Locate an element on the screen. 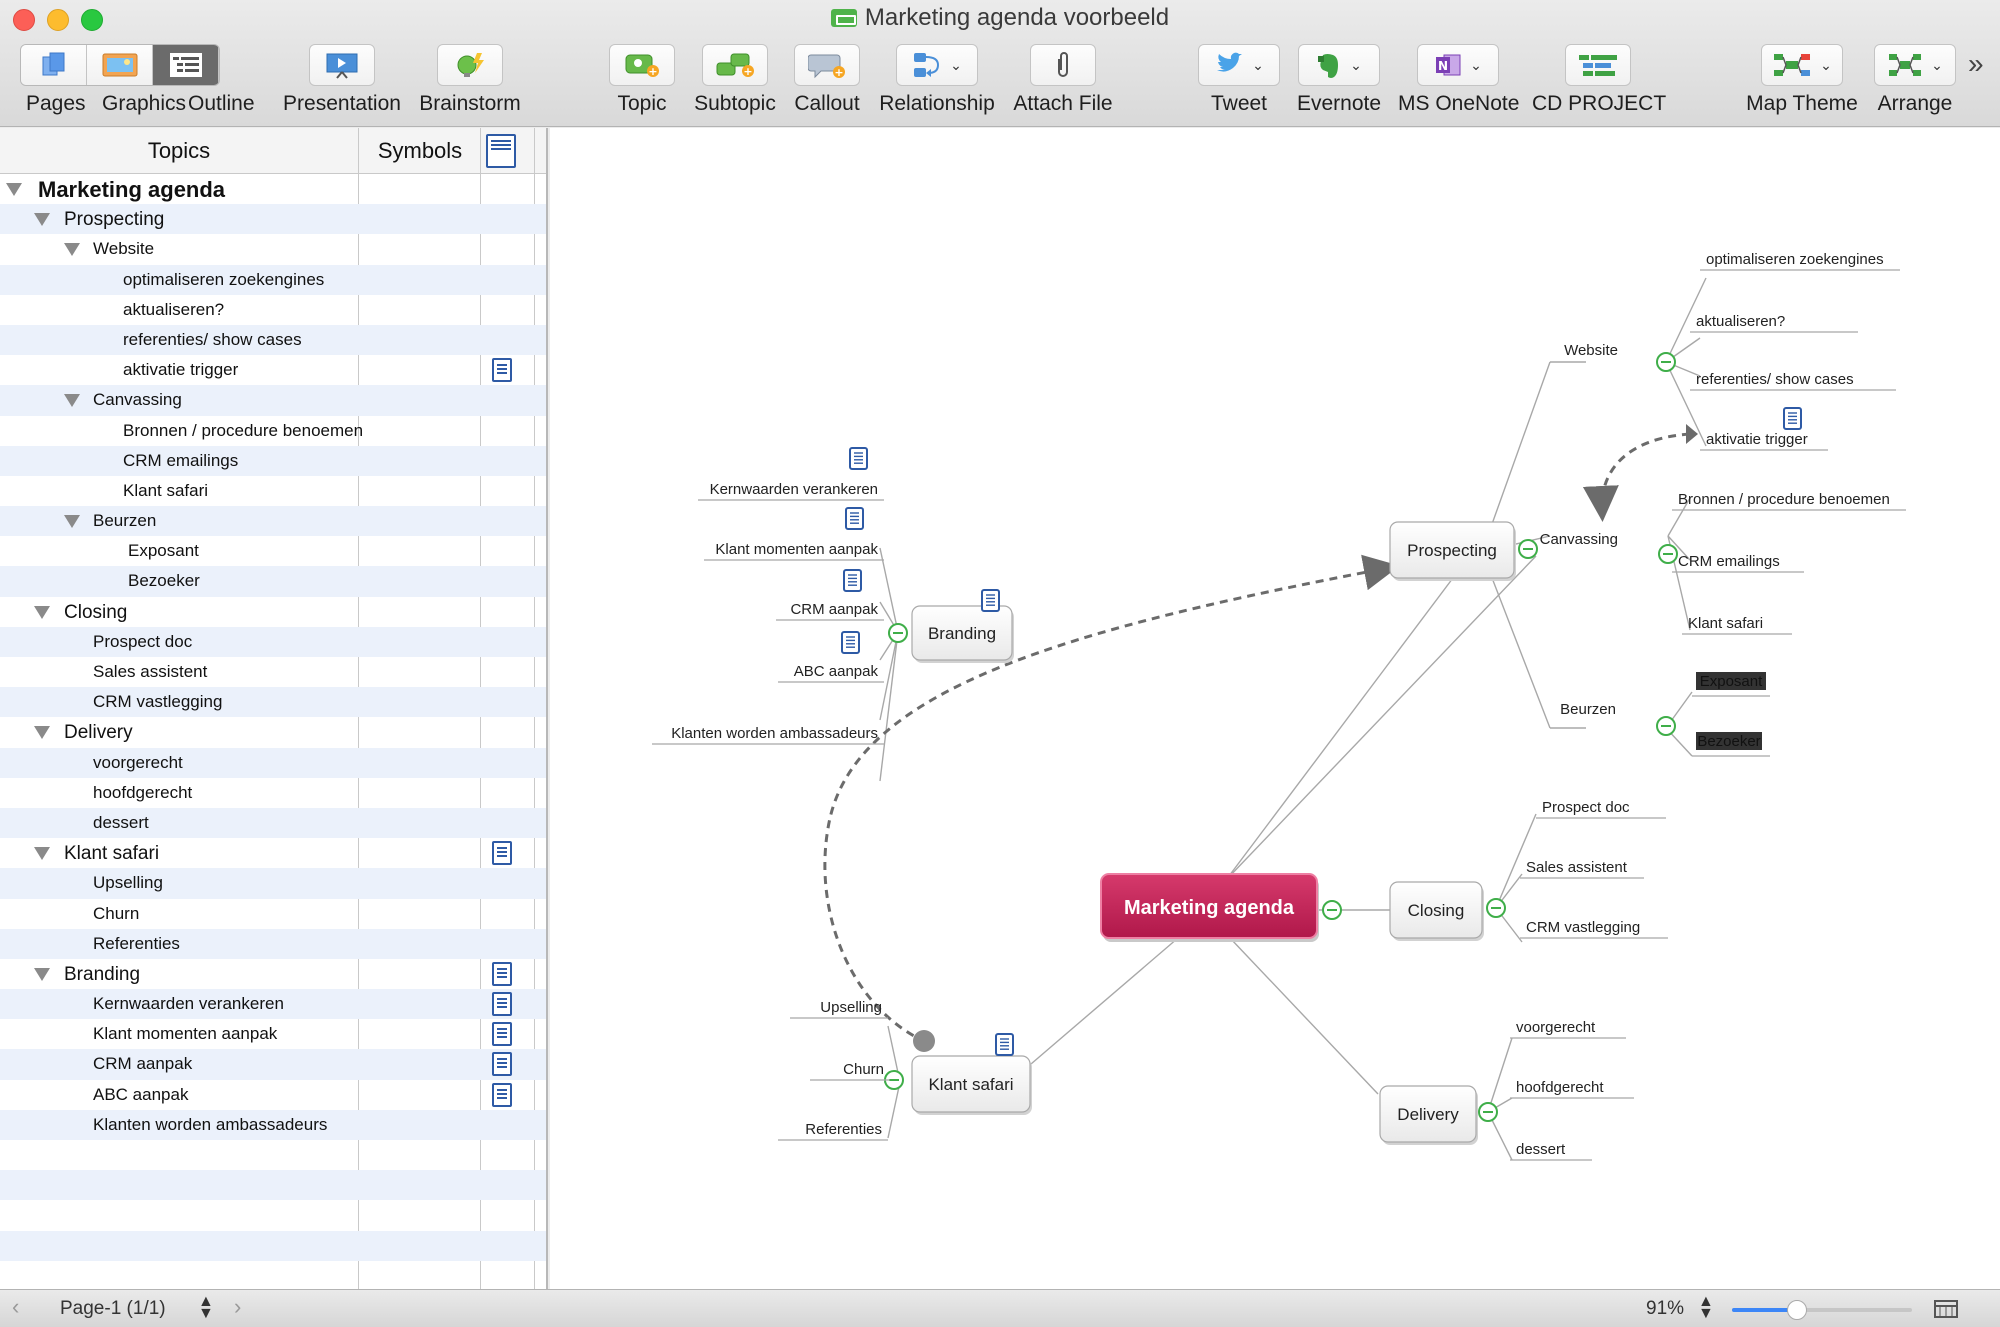  next-page-arrow-icon: › is located at coordinates (237, 1307).